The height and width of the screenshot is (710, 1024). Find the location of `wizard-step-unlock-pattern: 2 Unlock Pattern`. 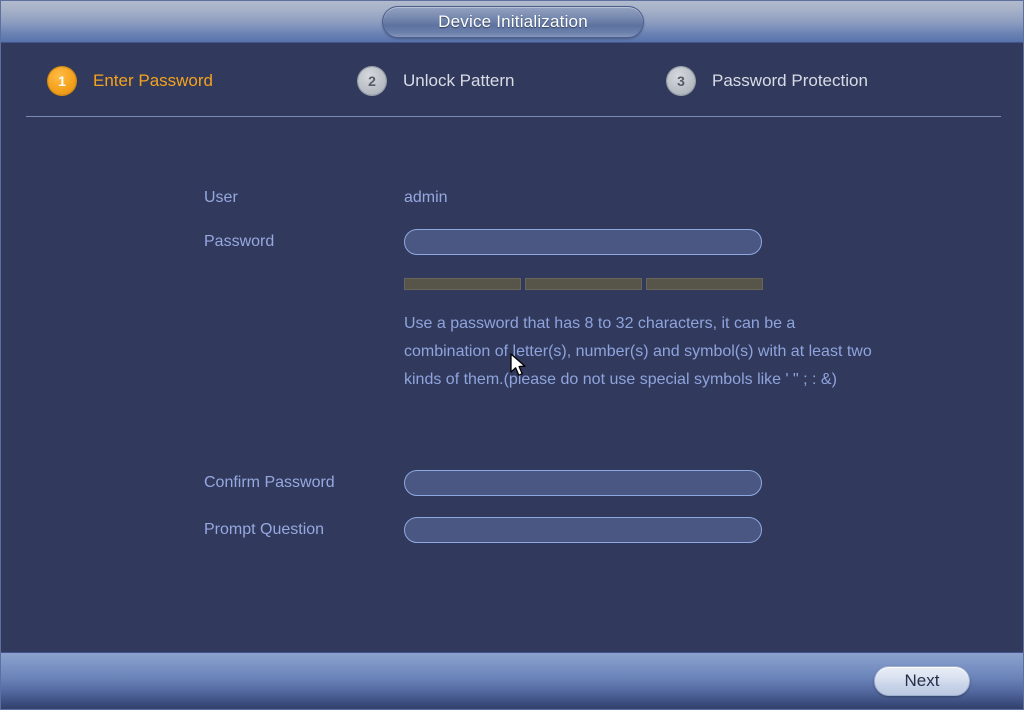

wizard-step-unlock-pattern: 2 Unlock Pattern is located at coordinates (436, 80).